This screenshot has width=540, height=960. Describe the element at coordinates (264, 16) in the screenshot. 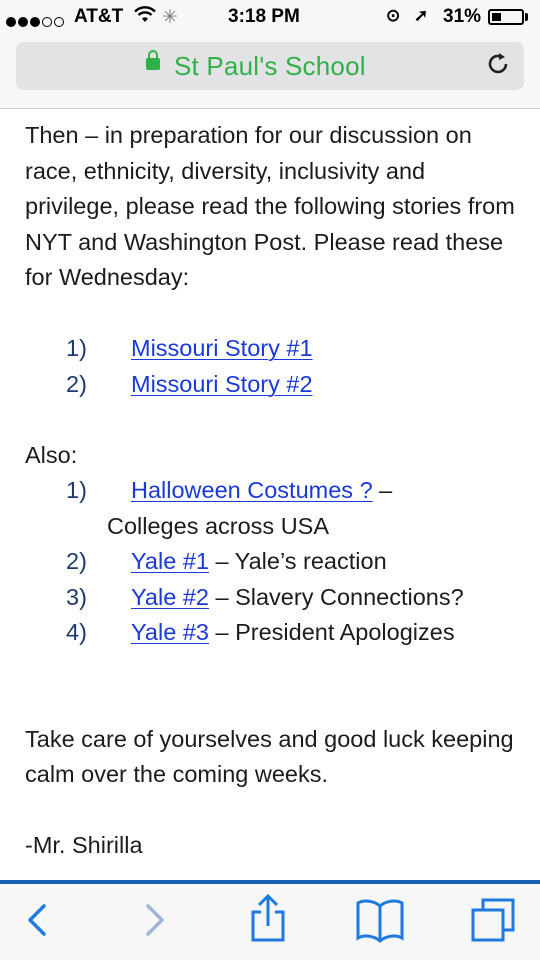

I see `clock: 3:18 PM` at that location.